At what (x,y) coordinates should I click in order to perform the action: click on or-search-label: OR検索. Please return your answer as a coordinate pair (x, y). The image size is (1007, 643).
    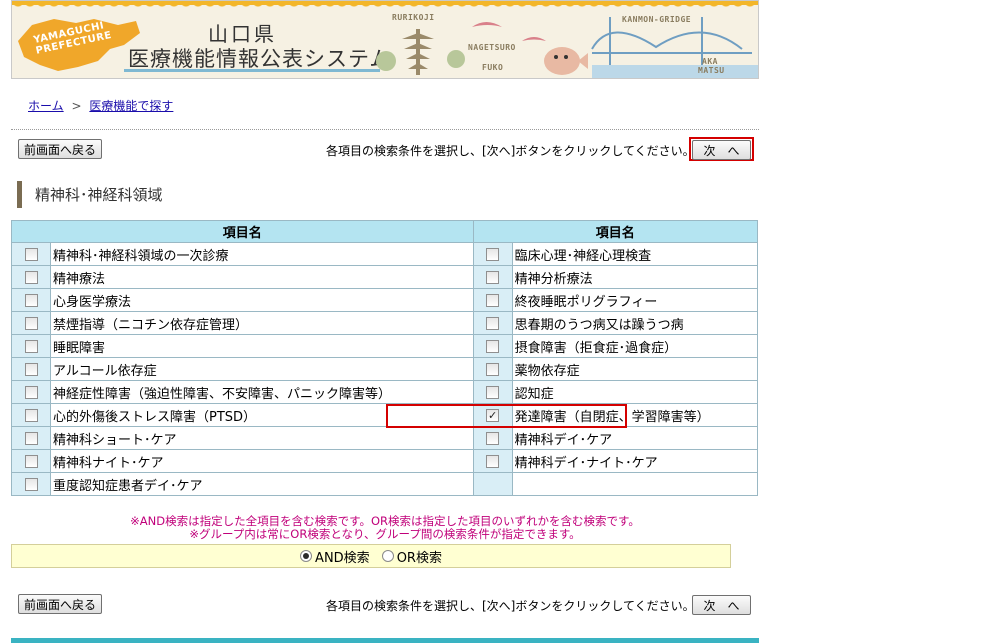
    Looking at the image, I should click on (419, 558).